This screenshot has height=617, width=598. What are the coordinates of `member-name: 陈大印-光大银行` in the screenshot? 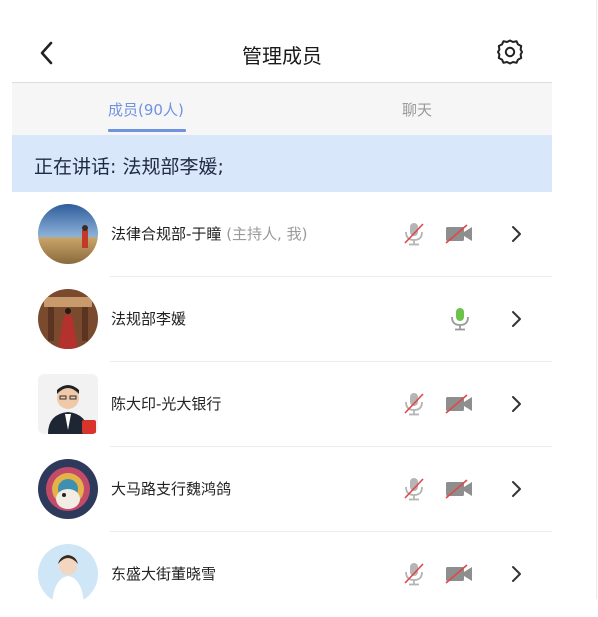 It's located at (166, 404).